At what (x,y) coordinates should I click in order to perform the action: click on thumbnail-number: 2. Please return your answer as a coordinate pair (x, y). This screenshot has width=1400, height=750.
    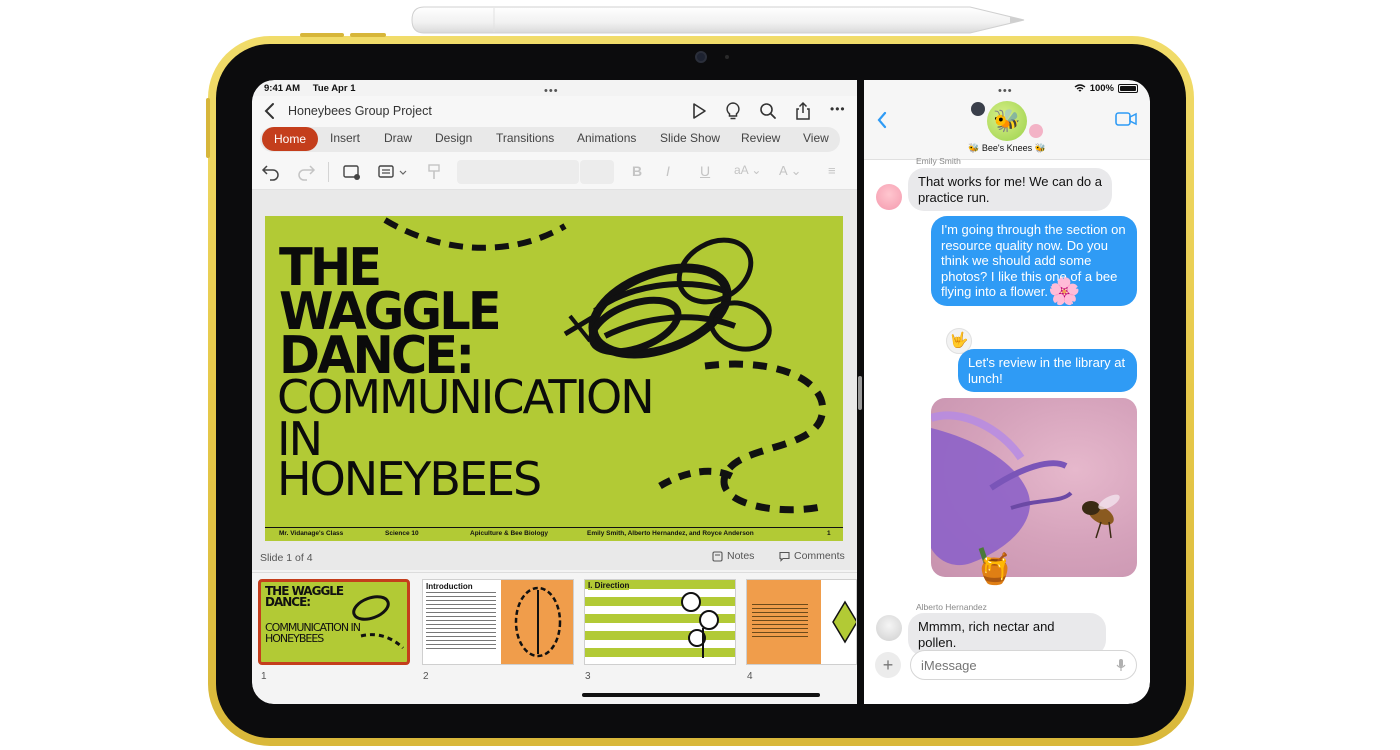
    Looking at the image, I should click on (426, 676).